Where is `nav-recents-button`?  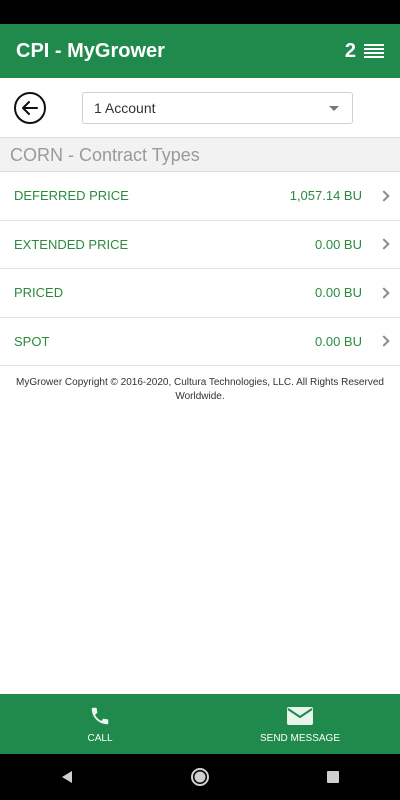 nav-recents-button is located at coordinates (333, 777).